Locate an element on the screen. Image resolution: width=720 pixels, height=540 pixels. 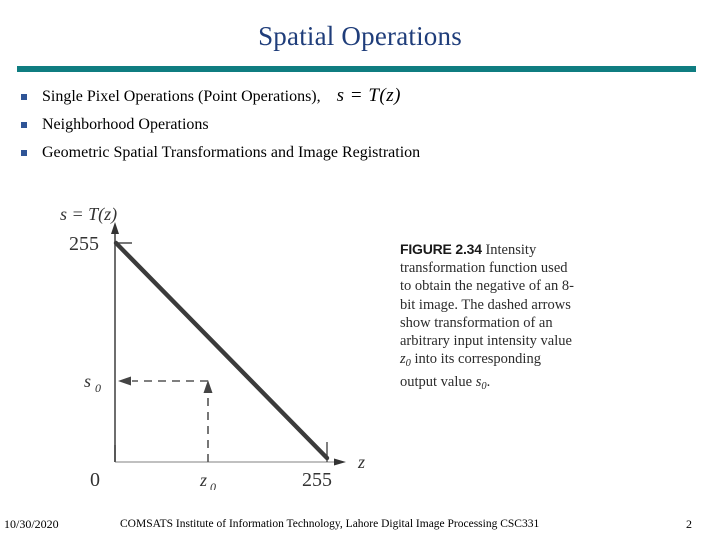
footer-date: 10/30/2020 is located at coordinates (31, 524).